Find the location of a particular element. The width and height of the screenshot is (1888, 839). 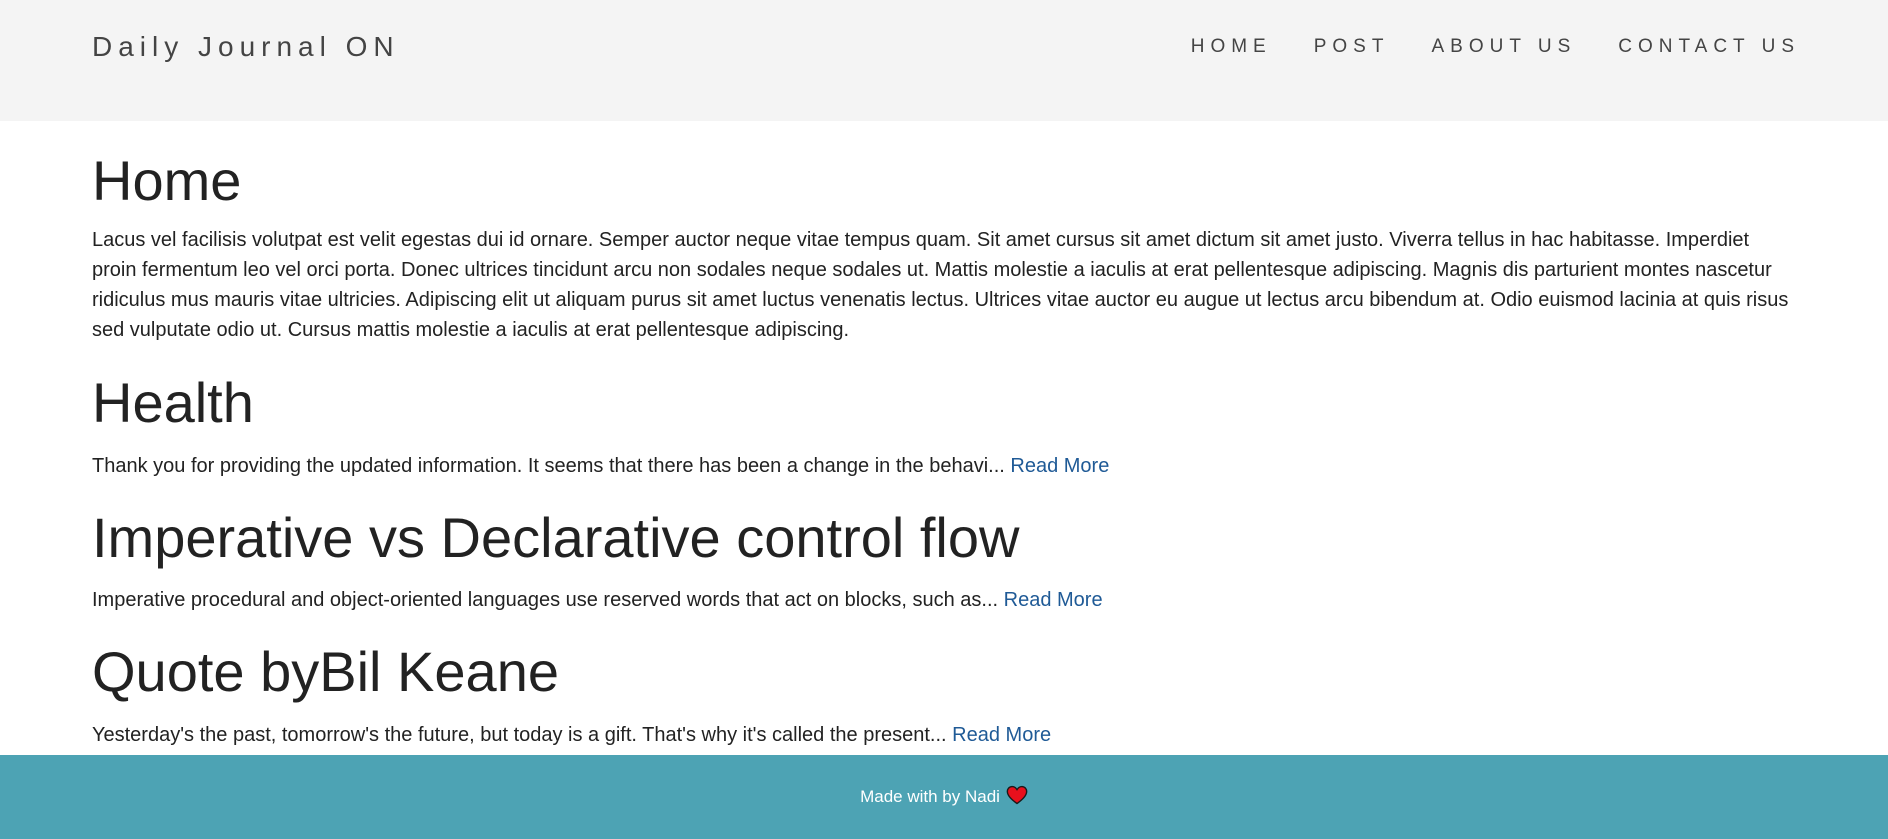

heart-icon is located at coordinates (1017, 797).